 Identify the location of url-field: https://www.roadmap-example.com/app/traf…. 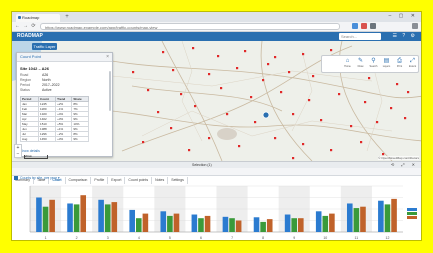
(190, 26).